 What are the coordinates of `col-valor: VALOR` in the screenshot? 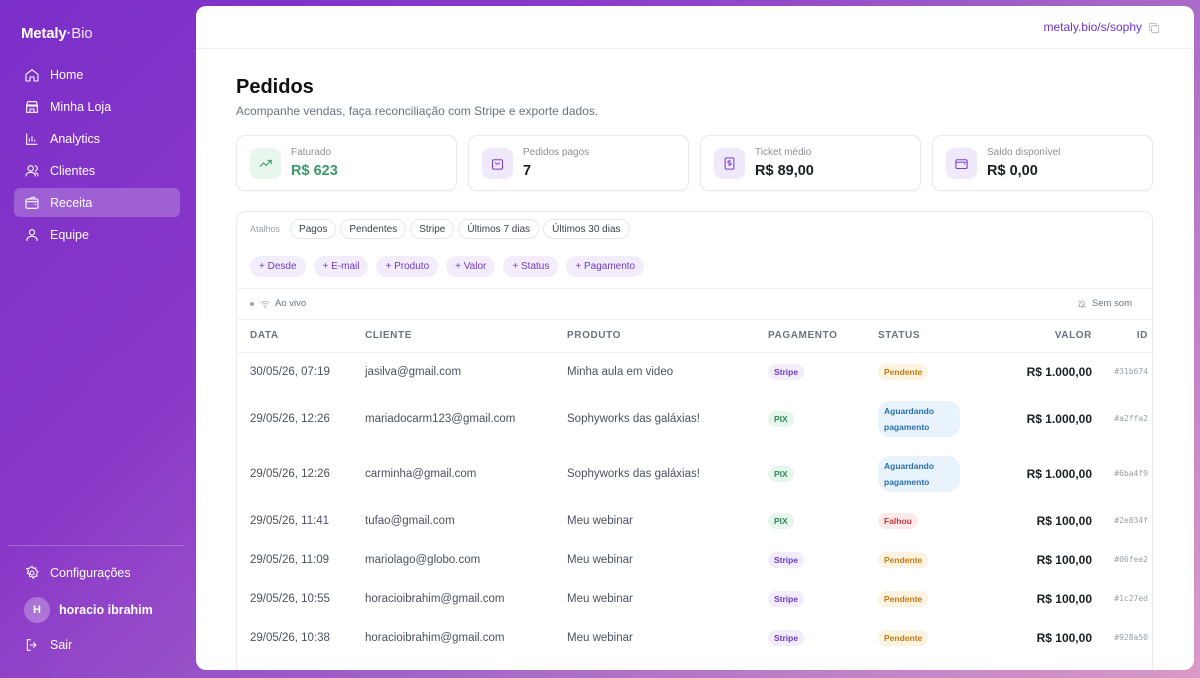 It's located at (1040, 336).